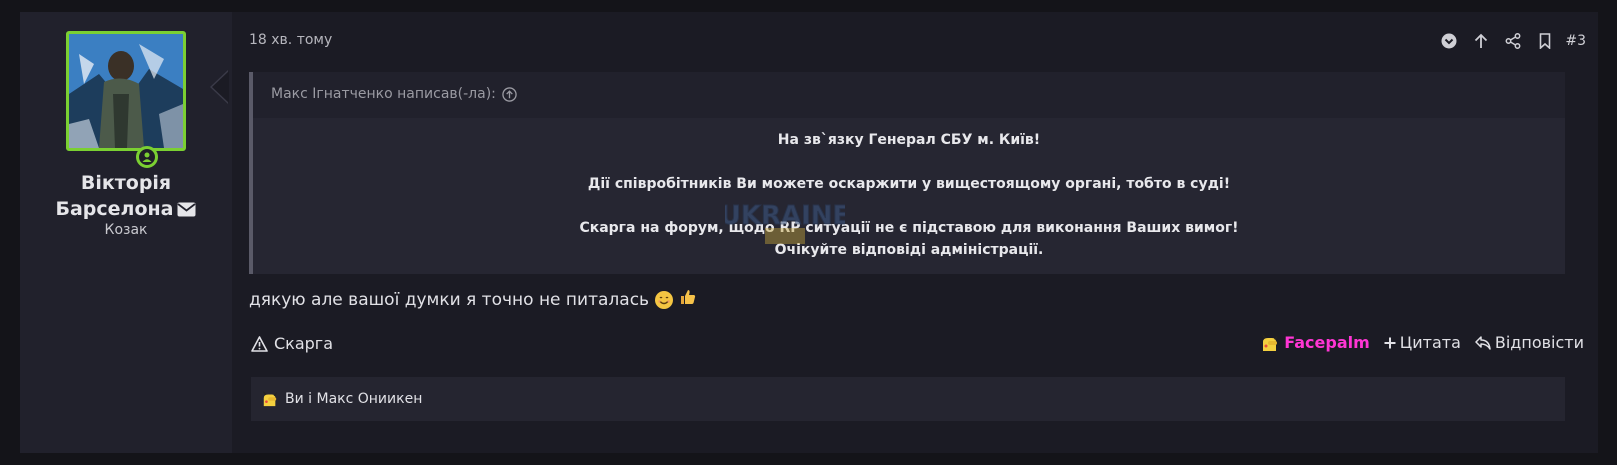 The image size is (1617, 465). Describe the element at coordinates (1539, 342) in the screenshot. I see `reply-label: Відповісти` at that location.